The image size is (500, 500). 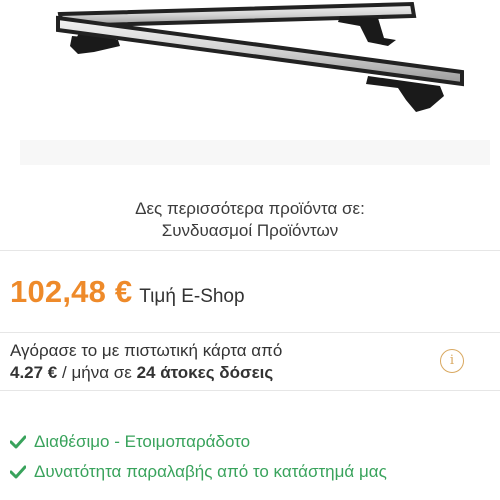 What do you see at coordinates (250, 231) in the screenshot?
I see `product-combos-link: Συνδυασμοί Προϊόντων` at bounding box center [250, 231].